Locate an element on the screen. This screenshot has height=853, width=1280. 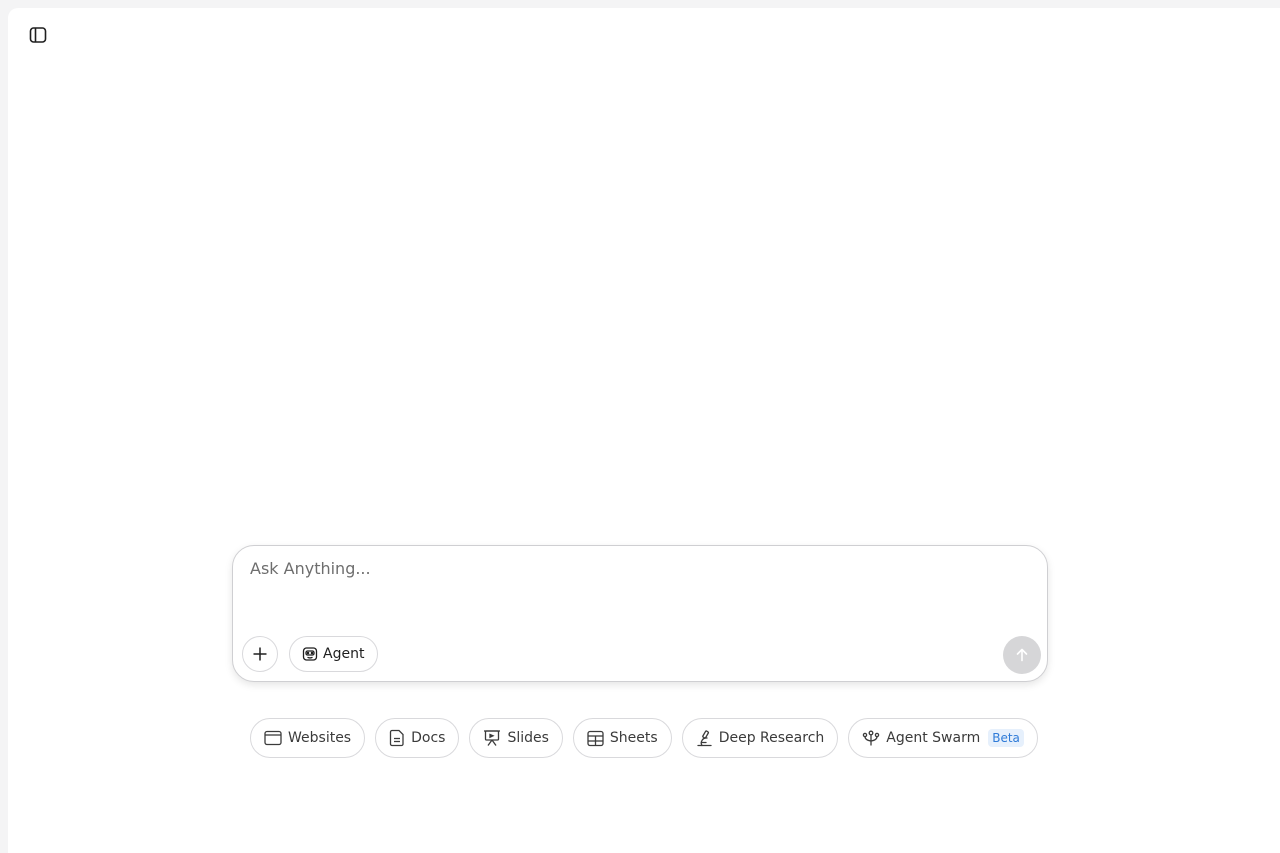
robot-icon is located at coordinates (310, 654).